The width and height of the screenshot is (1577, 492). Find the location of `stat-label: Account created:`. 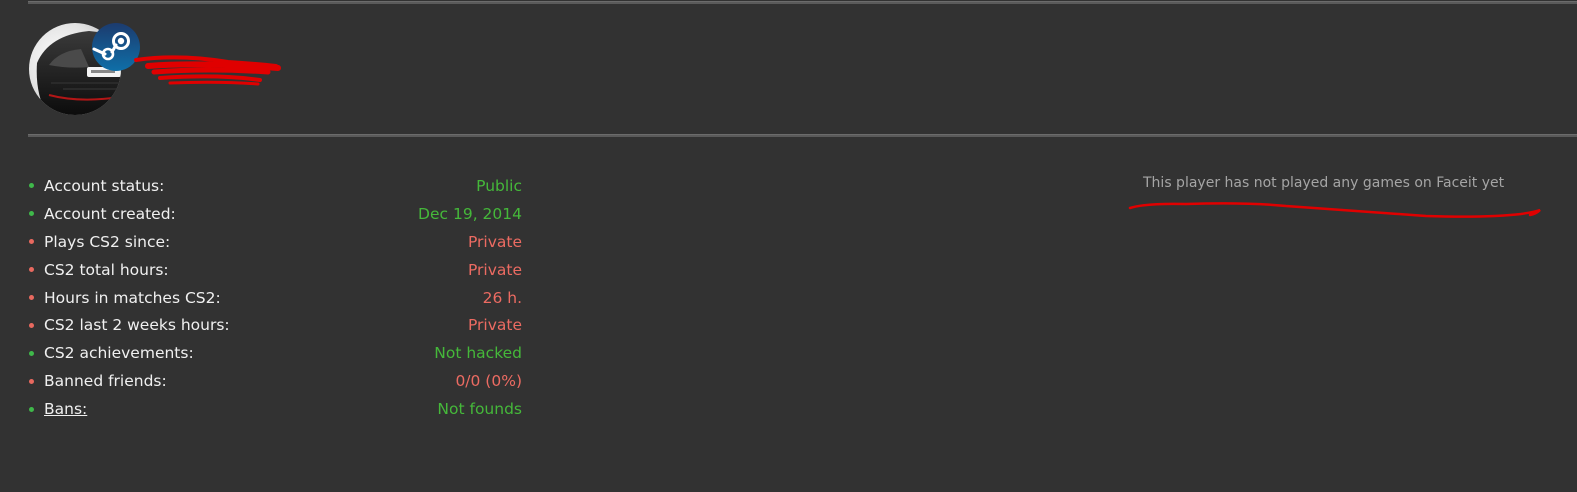

stat-label: Account created: is located at coordinates (110, 213).